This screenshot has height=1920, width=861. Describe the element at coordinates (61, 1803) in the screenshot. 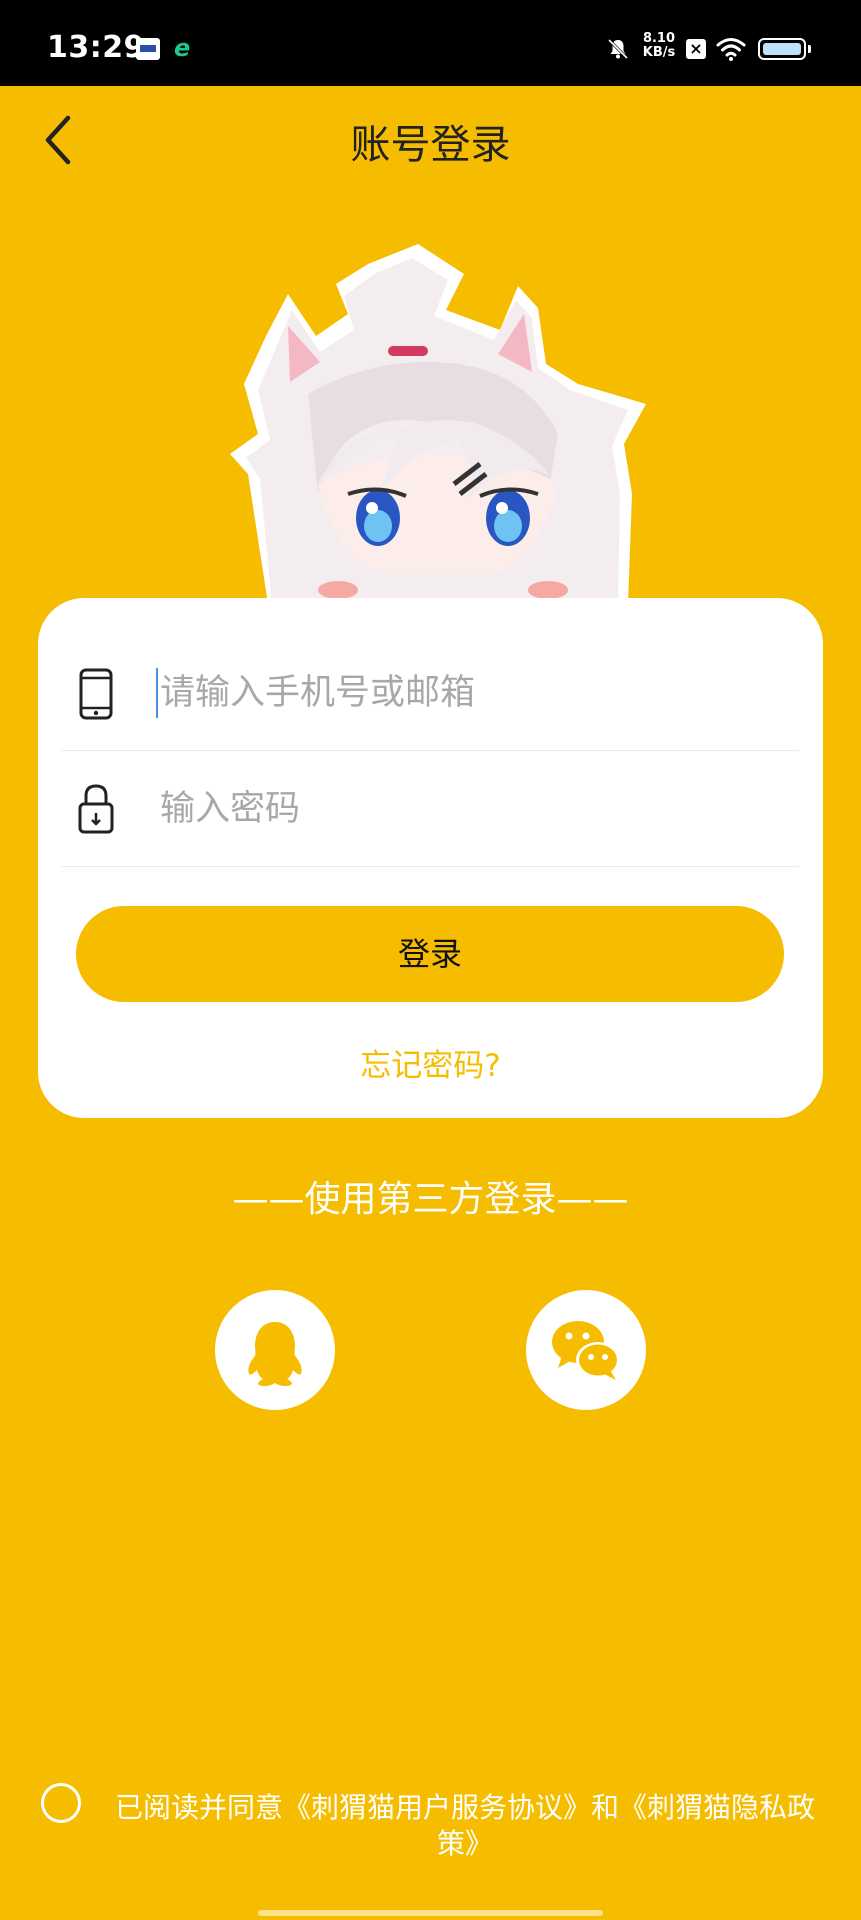

I see `agreement-checkbox` at that location.